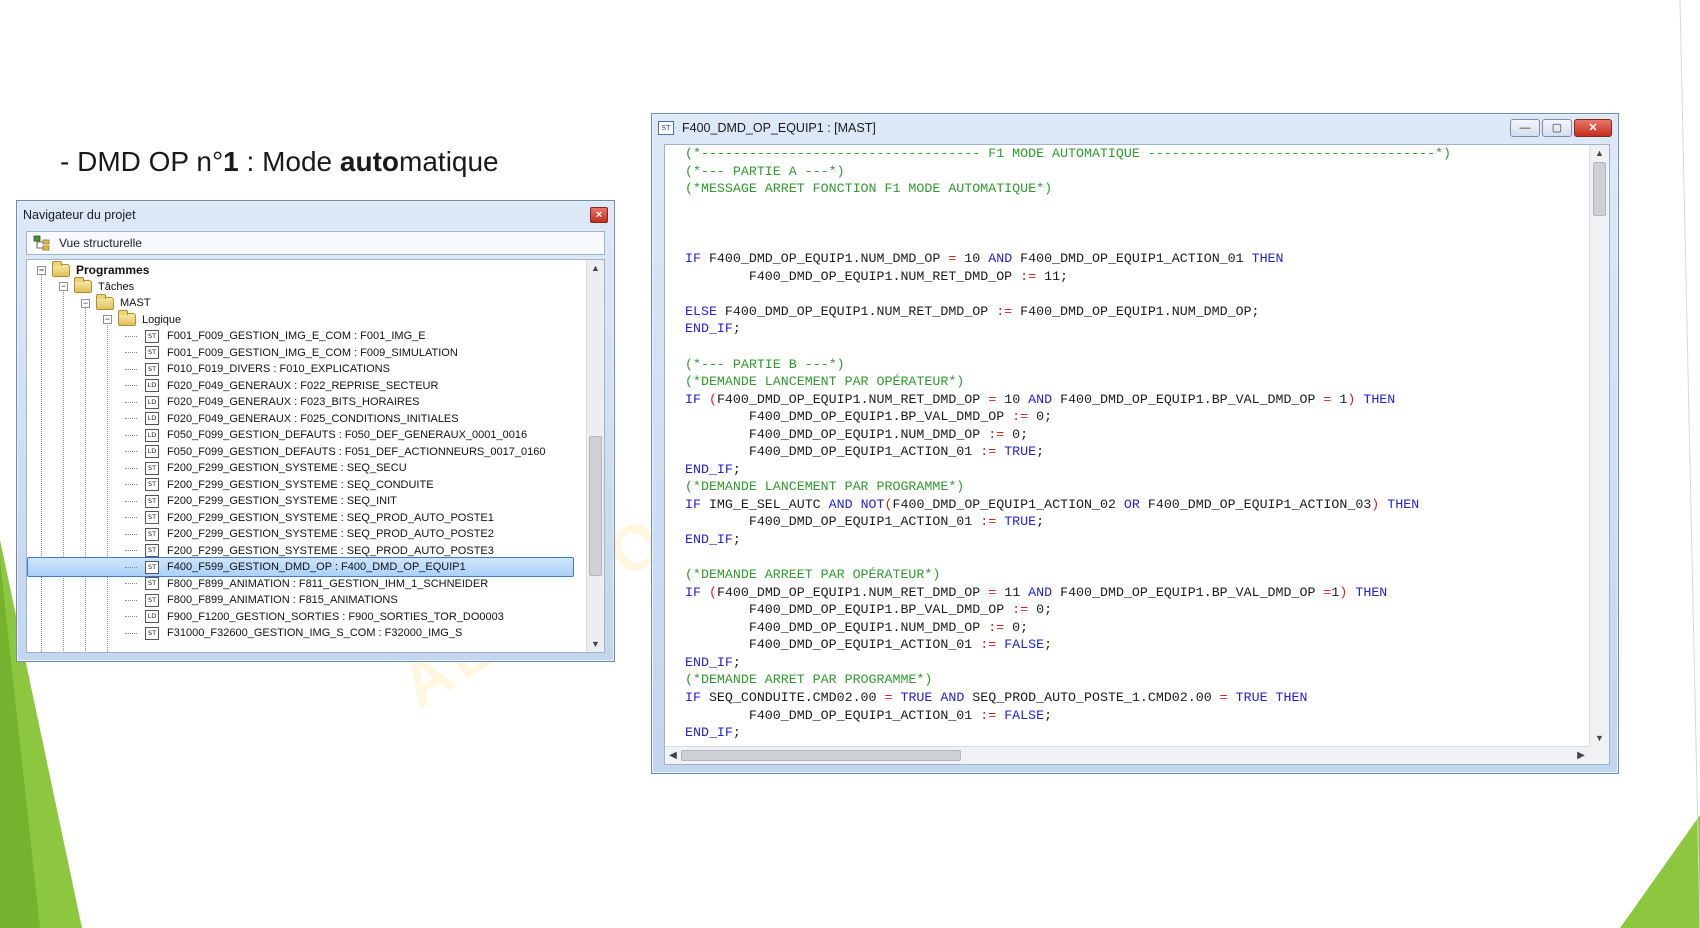 This screenshot has width=1700, height=928. I want to click on tree-item-label: Programmes, so click(113, 270).